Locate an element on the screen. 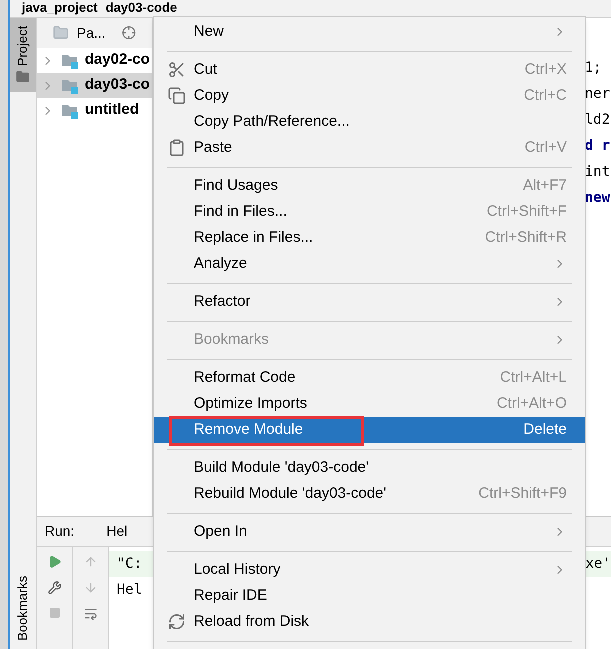  menu-item: Find in Files... Ctrl+Shift+F is located at coordinates (369, 212).